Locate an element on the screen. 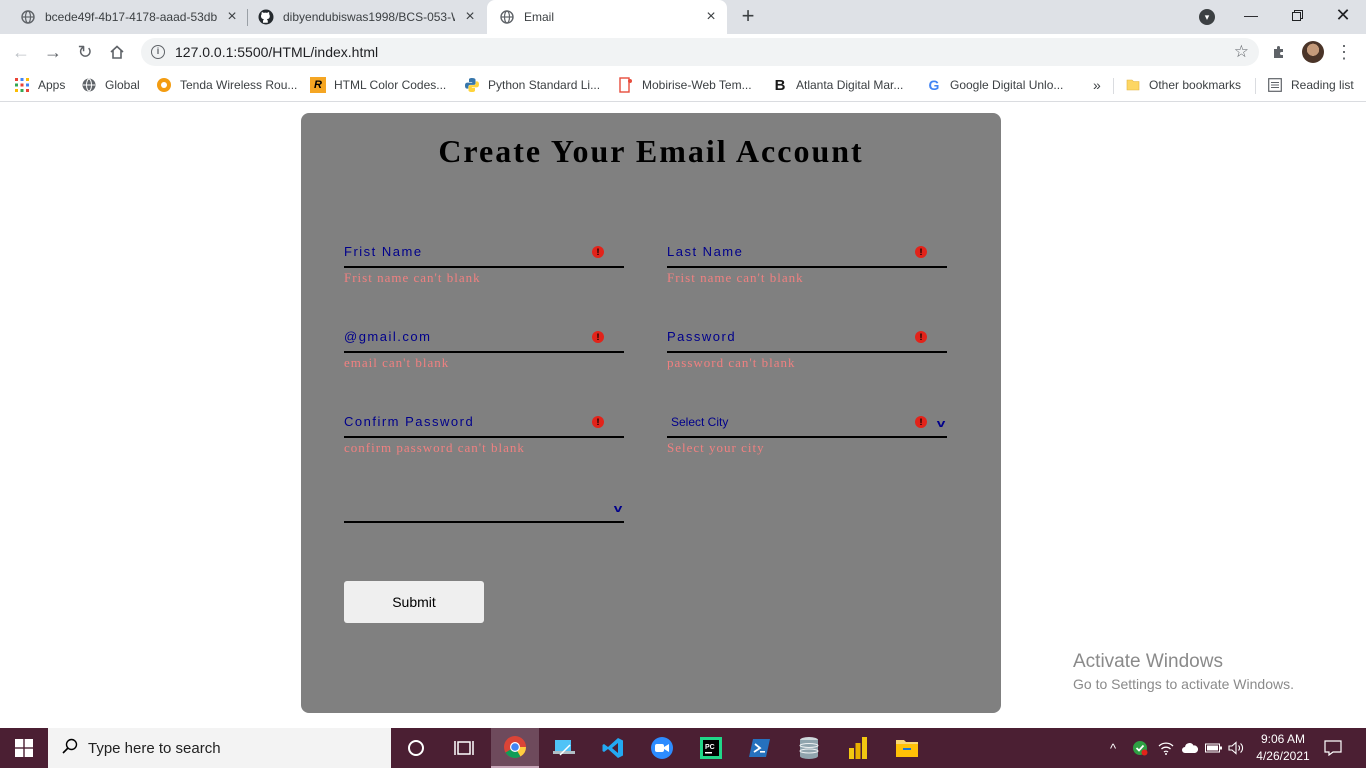 The width and height of the screenshot is (1366, 768). reload-icon: ↻ is located at coordinates (85, 52).